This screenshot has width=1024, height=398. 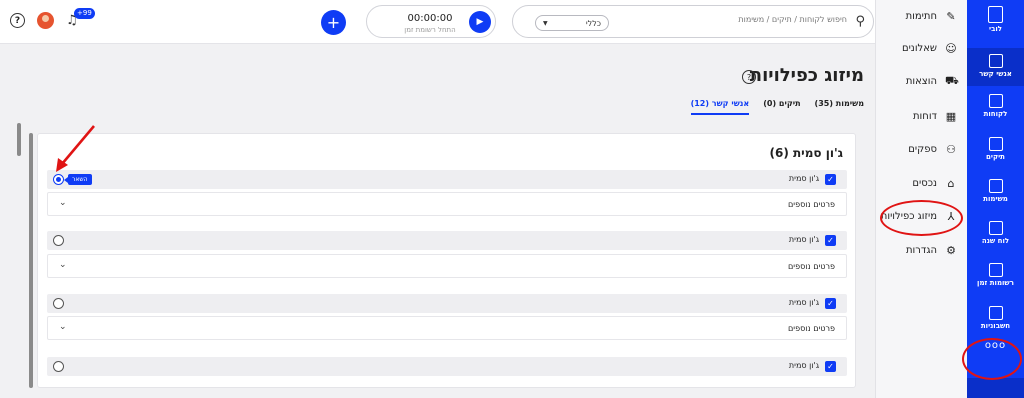 What do you see at coordinates (333, 22) in the screenshot?
I see `add-new-button: +` at bounding box center [333, 22].